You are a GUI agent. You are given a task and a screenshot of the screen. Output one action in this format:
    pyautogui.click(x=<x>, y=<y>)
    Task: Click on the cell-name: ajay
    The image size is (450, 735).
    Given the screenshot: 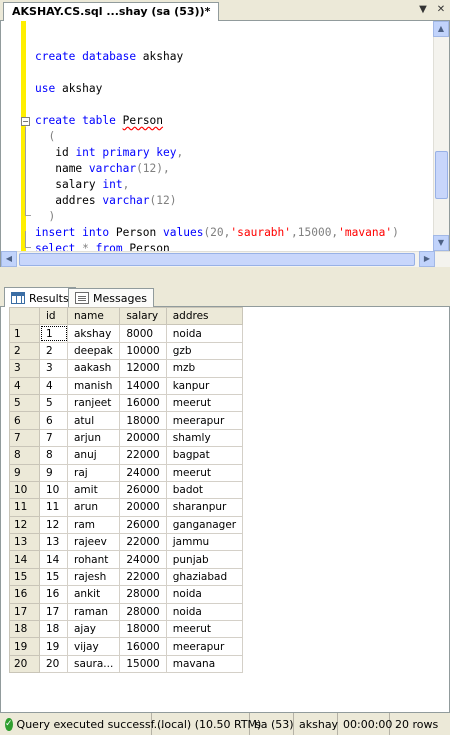 What is the action you would take?
    pyautogui.click(x=93, y=629)
    